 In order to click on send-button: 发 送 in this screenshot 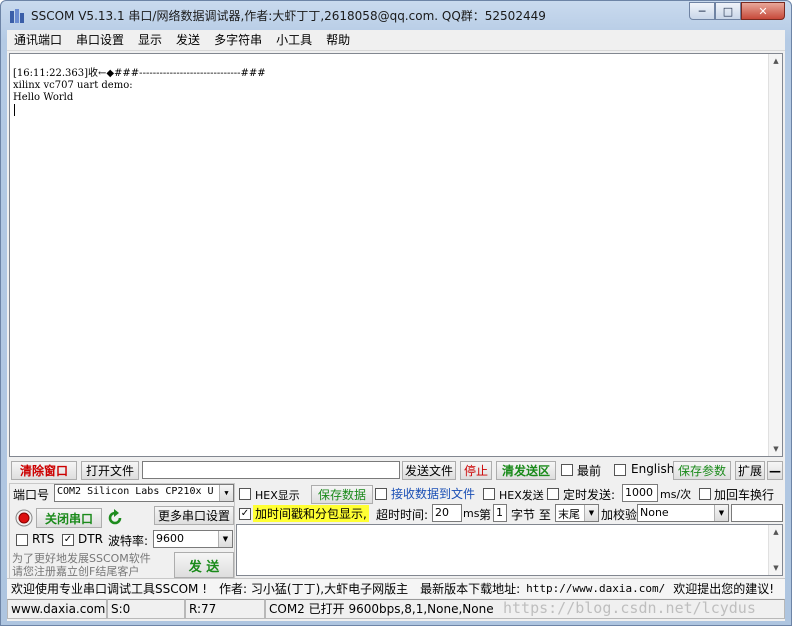, I will do `click(204, 565)`.